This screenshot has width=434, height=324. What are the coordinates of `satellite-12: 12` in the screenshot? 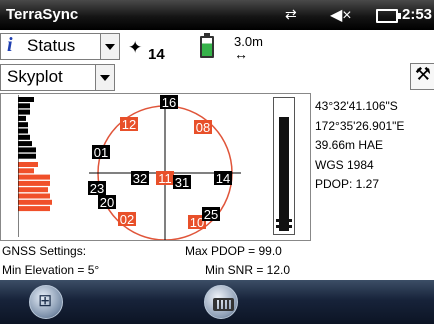 It's located at (129, 124).